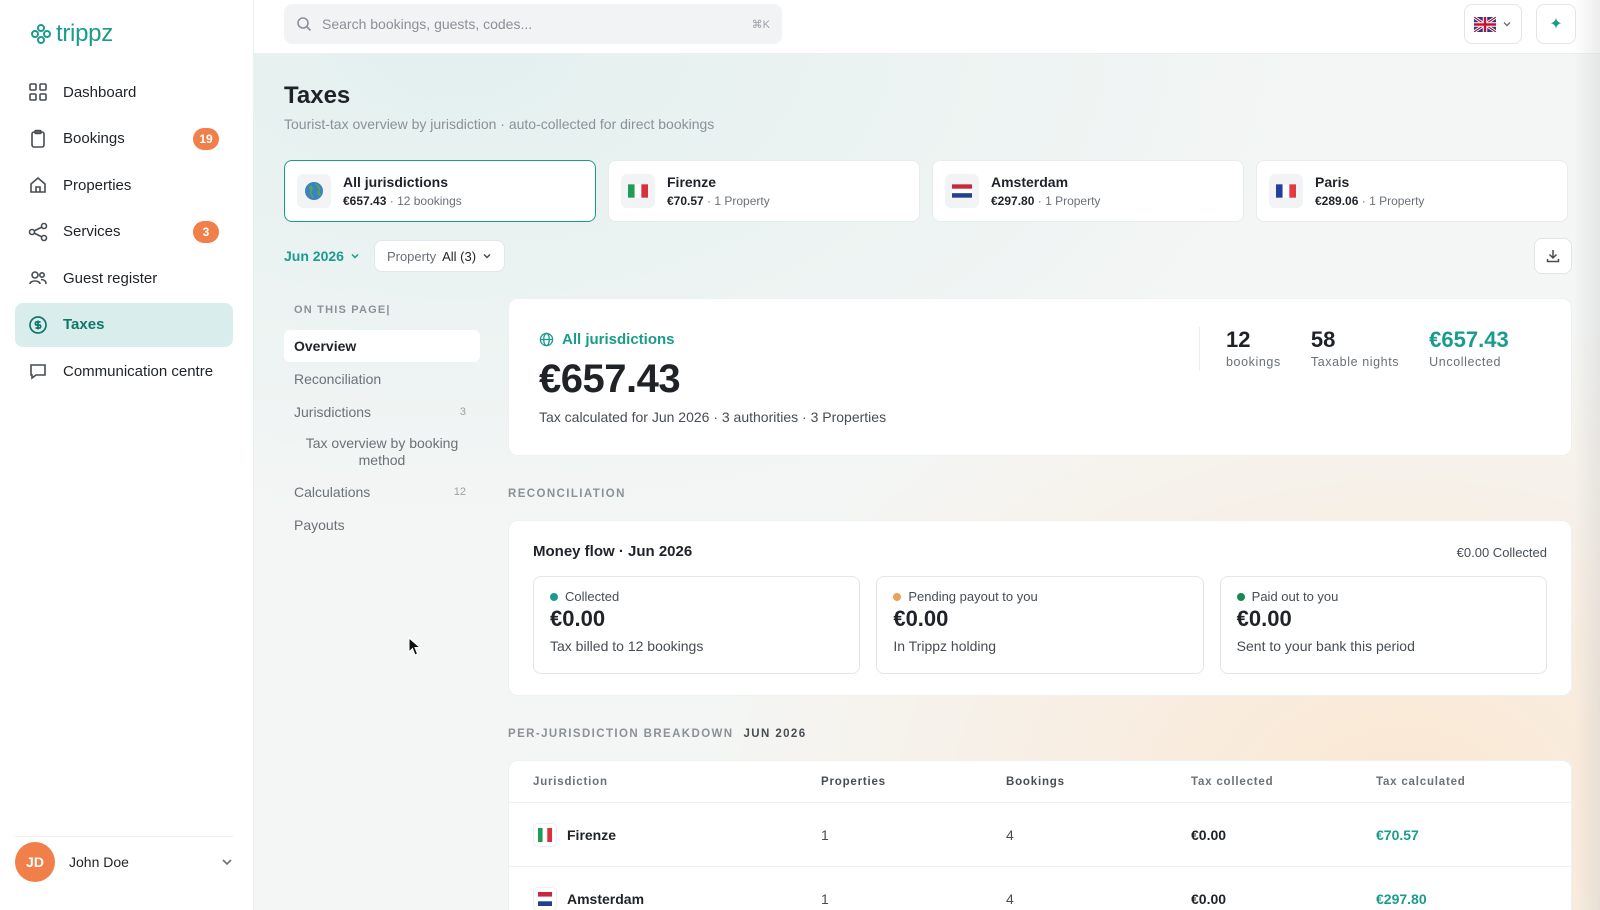  I want to click on nav-item-communication-centre: Communication centre, so click(124, 371).